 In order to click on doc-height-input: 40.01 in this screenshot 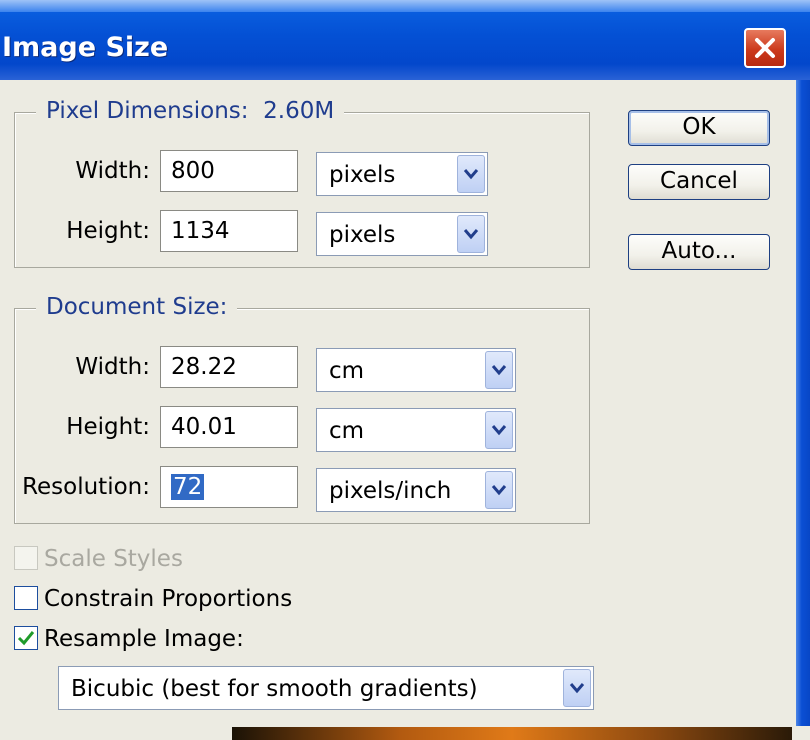, I will do `click(229, 427)`.